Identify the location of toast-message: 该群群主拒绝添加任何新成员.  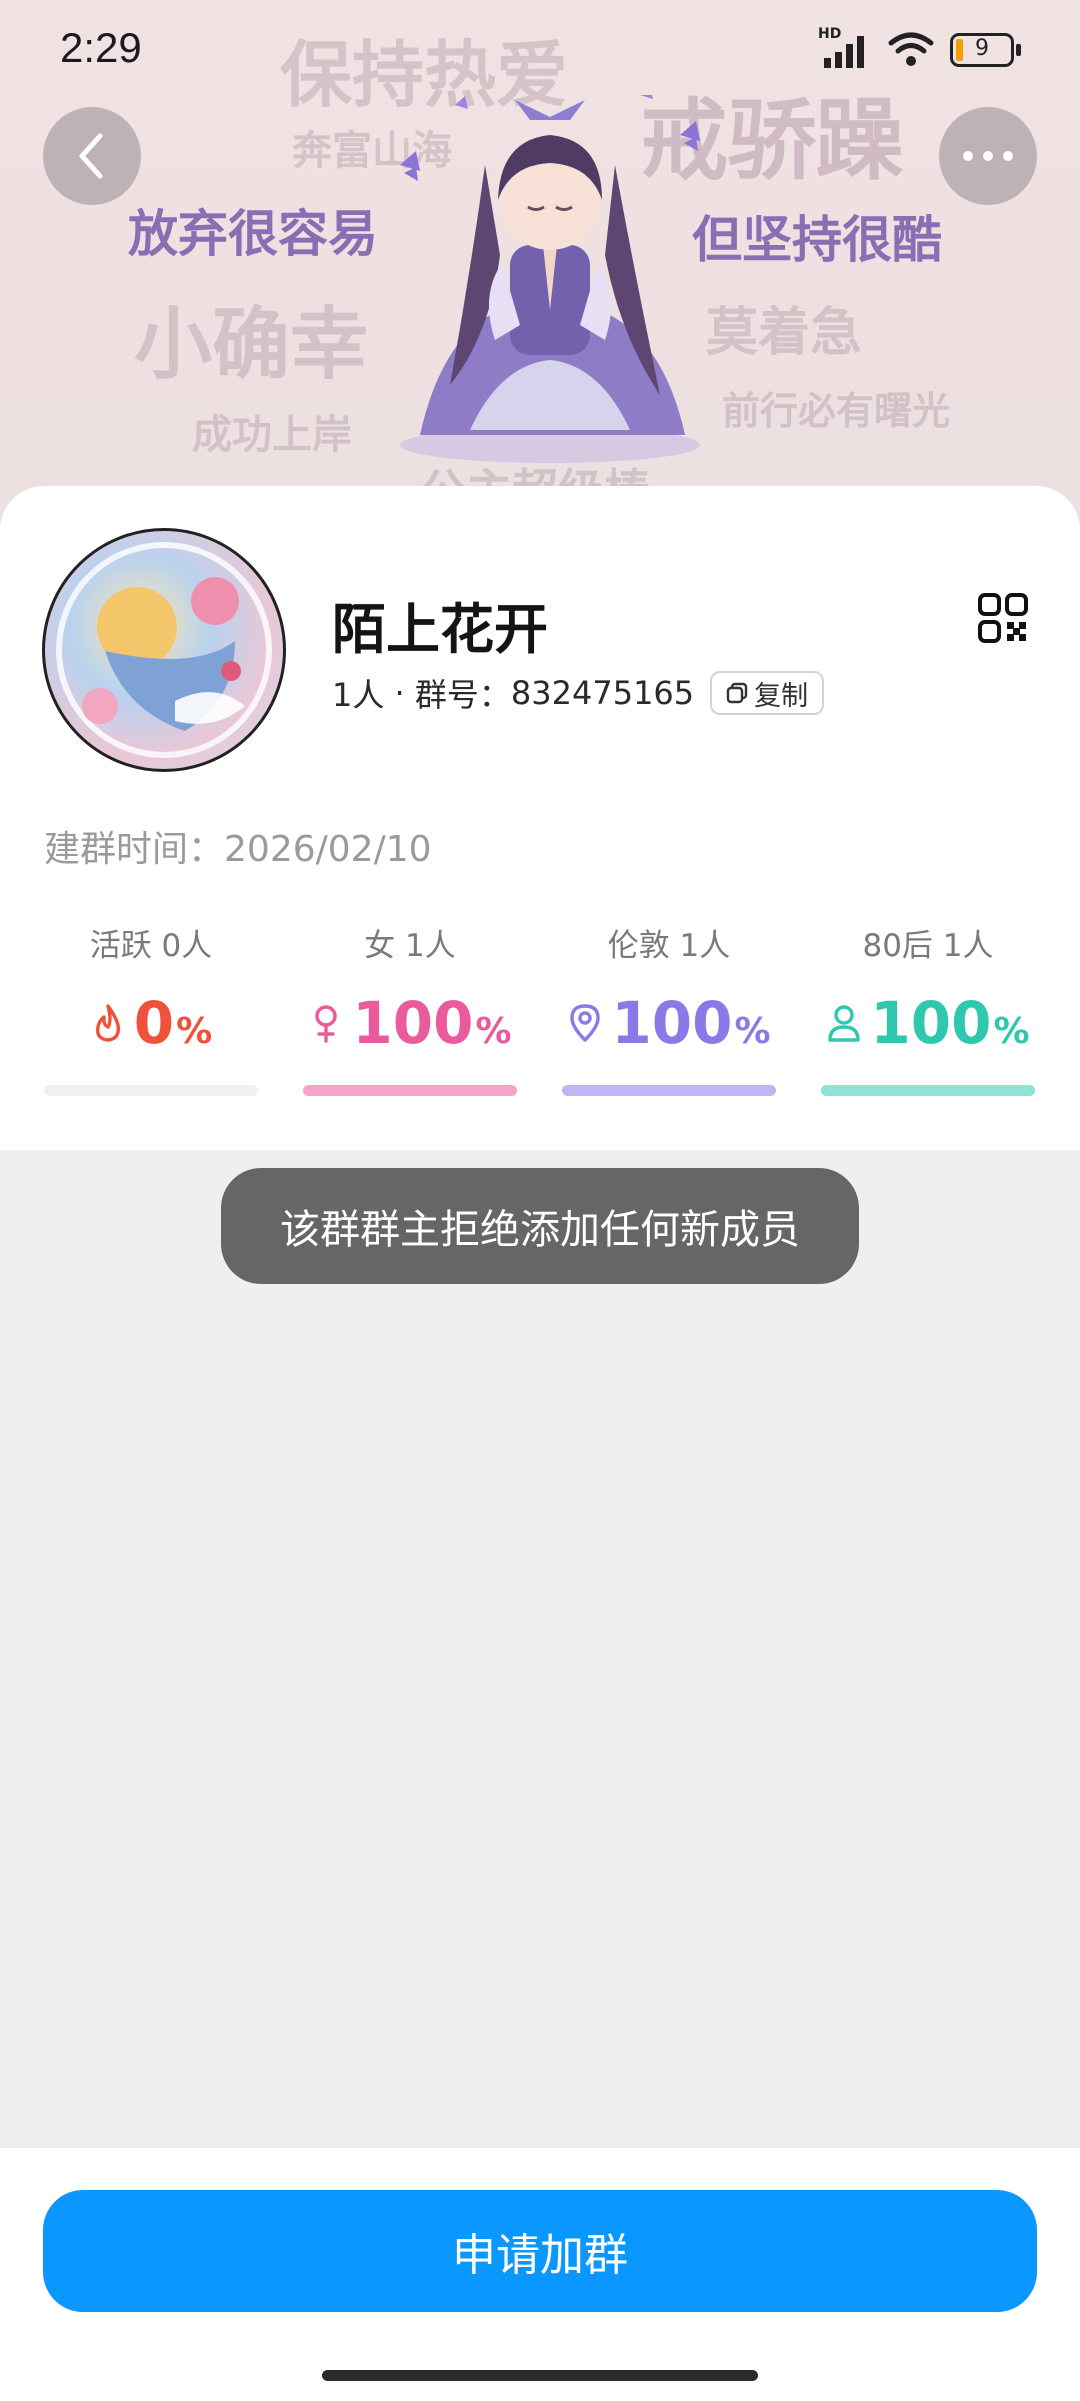
(540, 1226).